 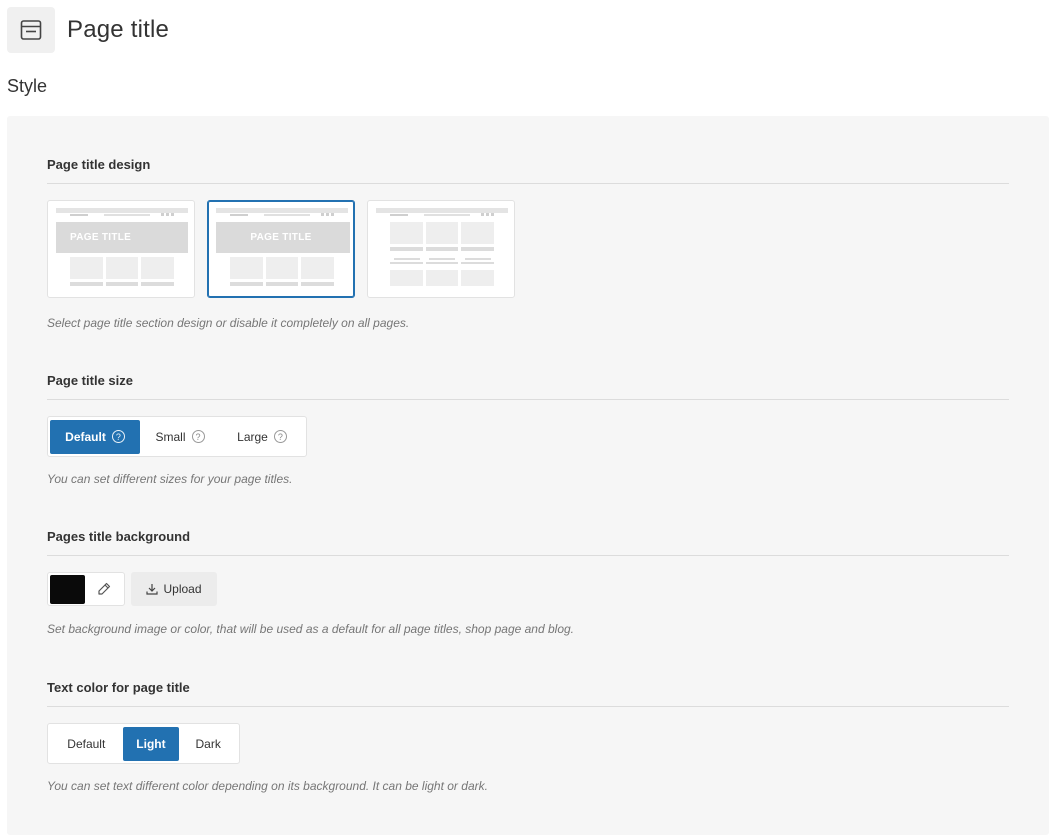 What do you see at coordinates (27, 86) in the screenshot?
I see `section-heading: Style` at bounding box center [27, 86].